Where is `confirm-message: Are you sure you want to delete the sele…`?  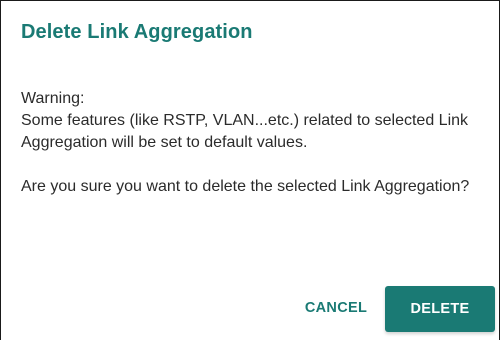
confirm-message: Are you sure you want to delete the sele… is located at coordinates (245, 186).